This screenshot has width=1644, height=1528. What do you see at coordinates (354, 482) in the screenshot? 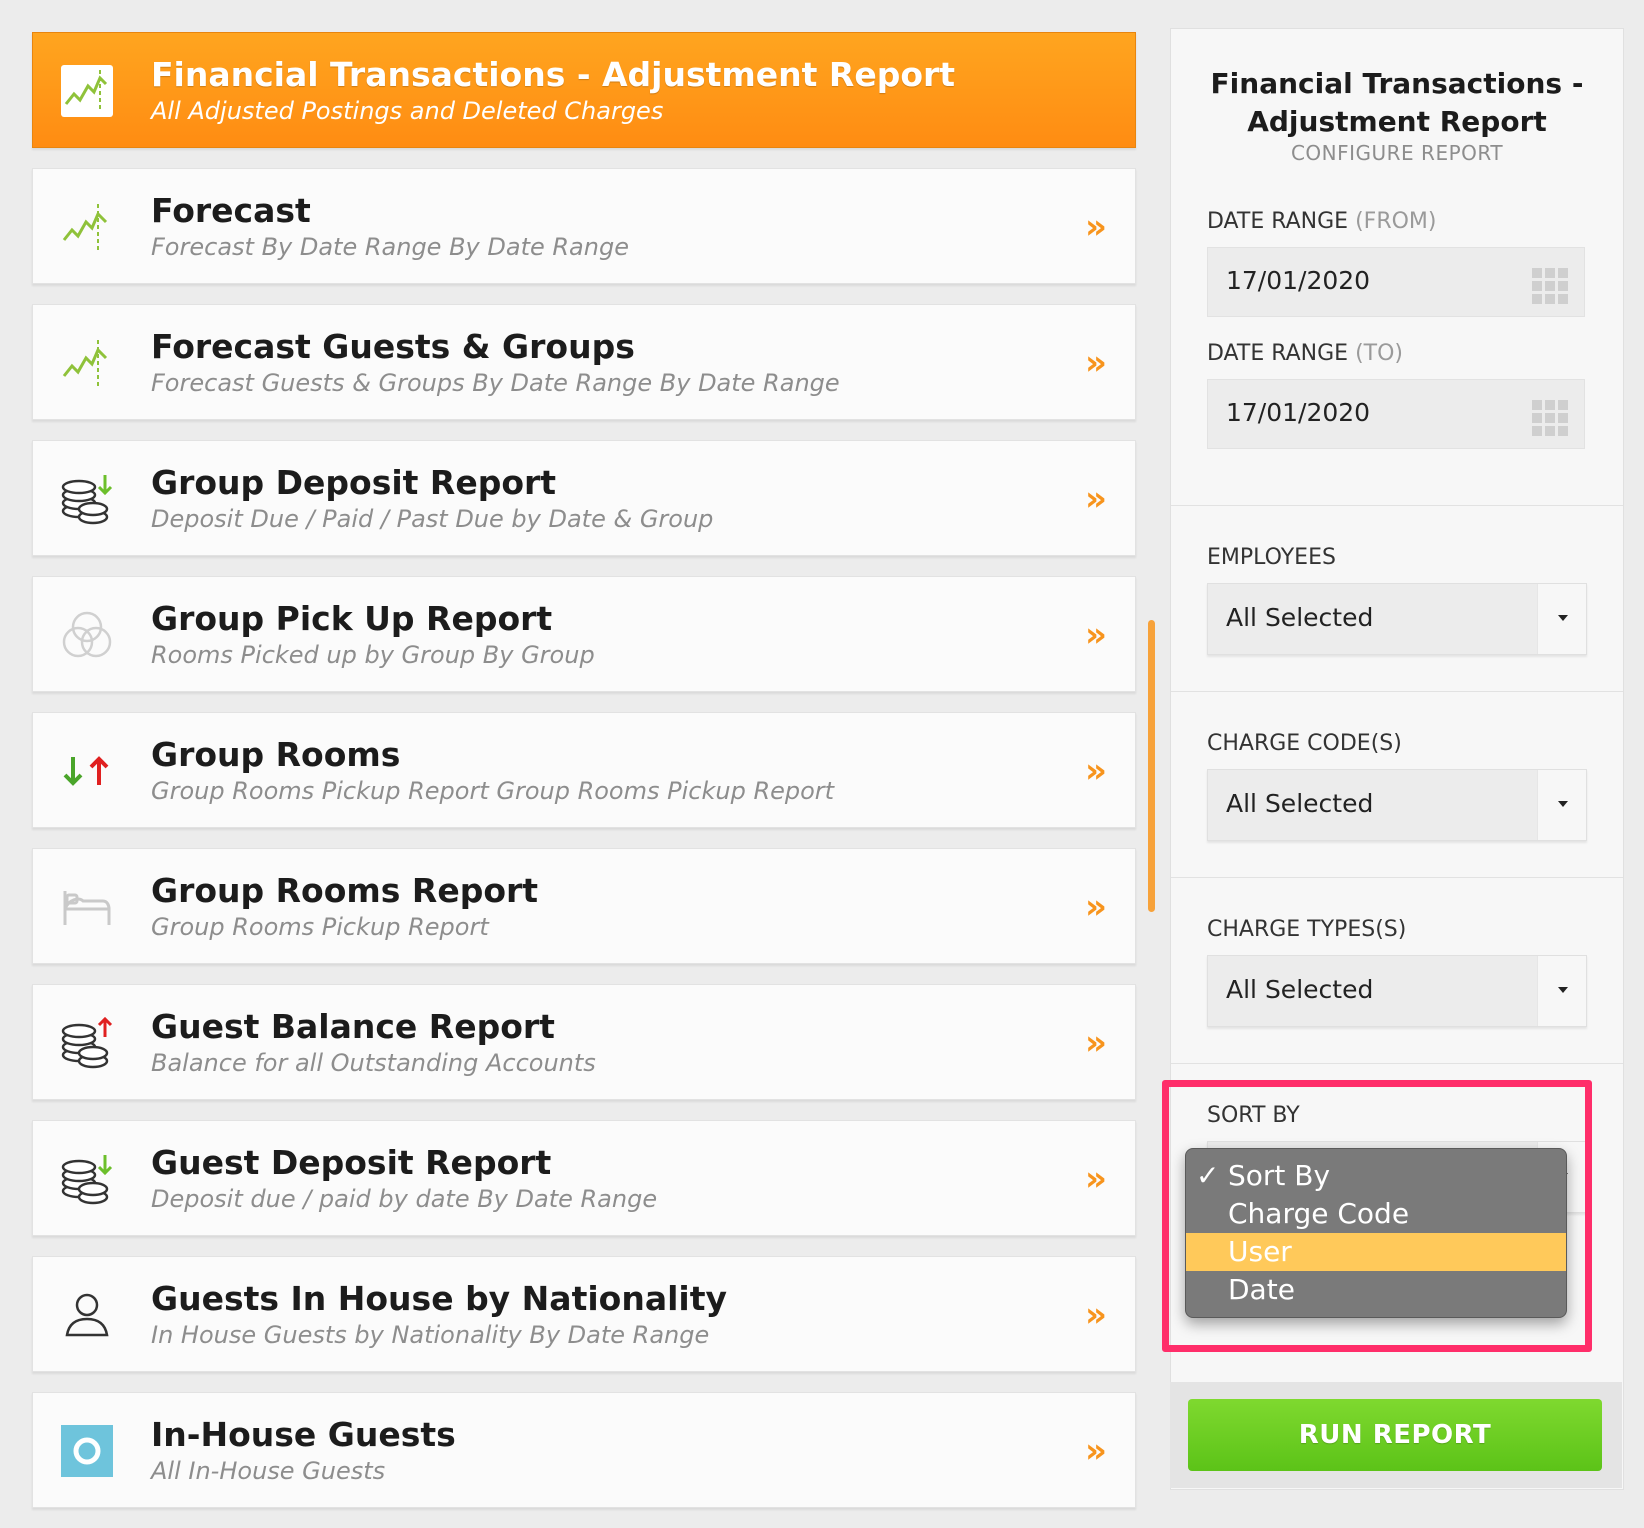
I see `report-title: Group Deposit Report` at bounding box center [354, 482].